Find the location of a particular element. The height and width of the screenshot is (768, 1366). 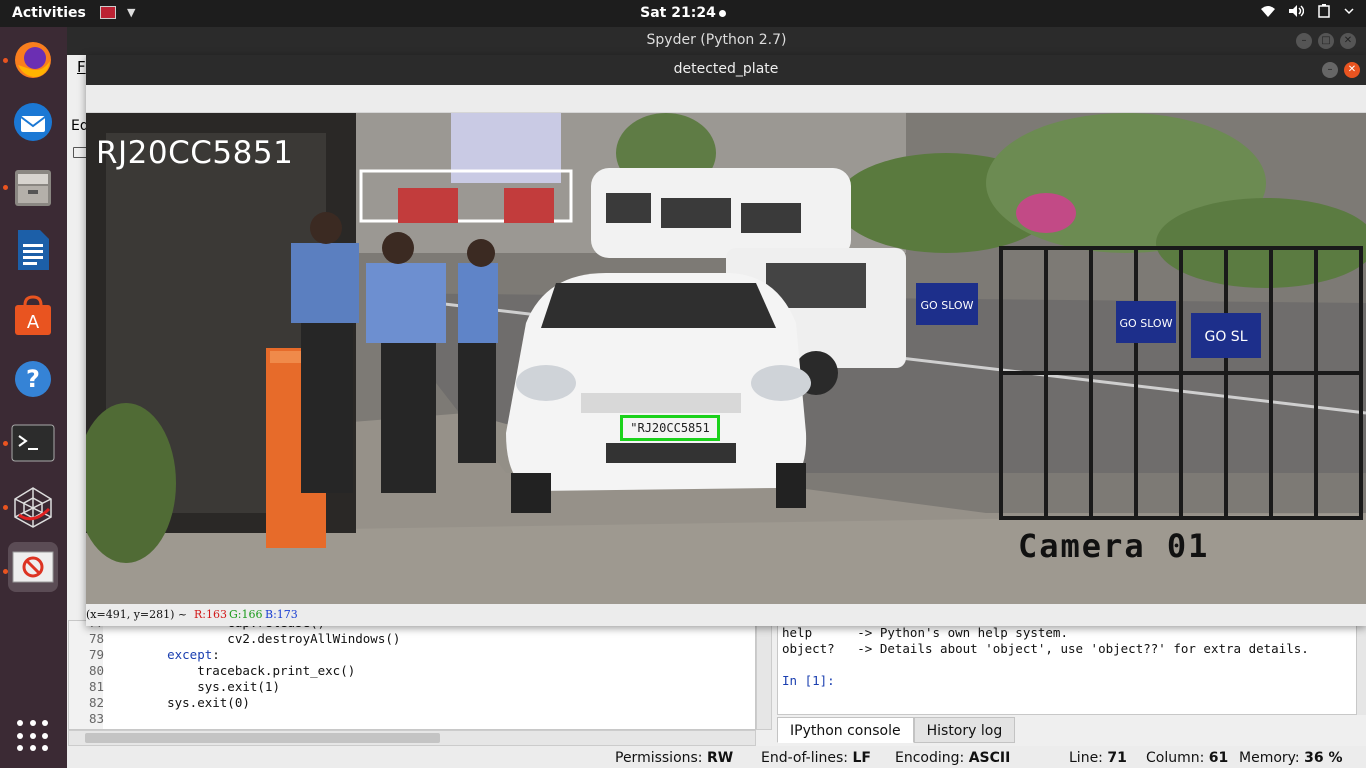

line-number: 79 is located at coordinates (97, 654).